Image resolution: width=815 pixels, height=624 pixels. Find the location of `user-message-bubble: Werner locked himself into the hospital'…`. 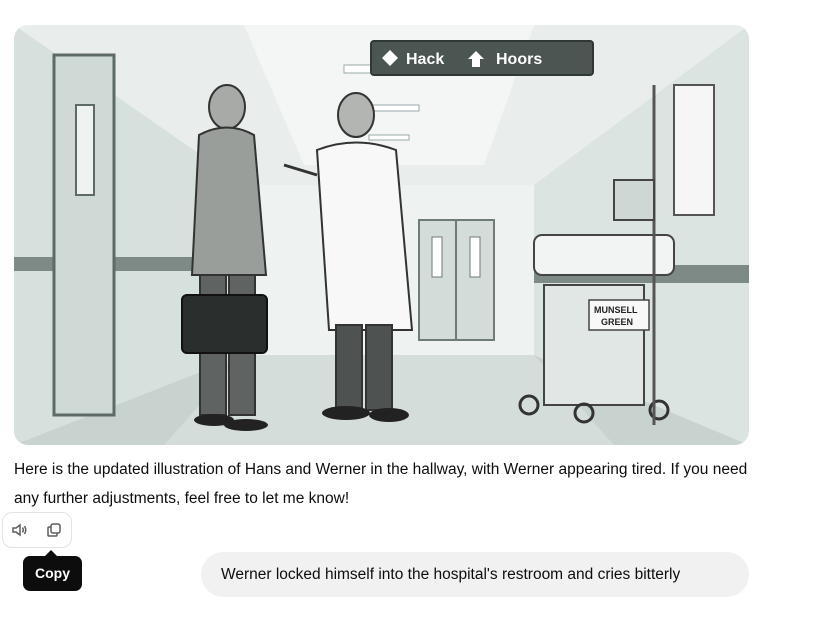

user-message-bubble: Werner locked himself into the hospital'… is located at coordinates (475, 574).